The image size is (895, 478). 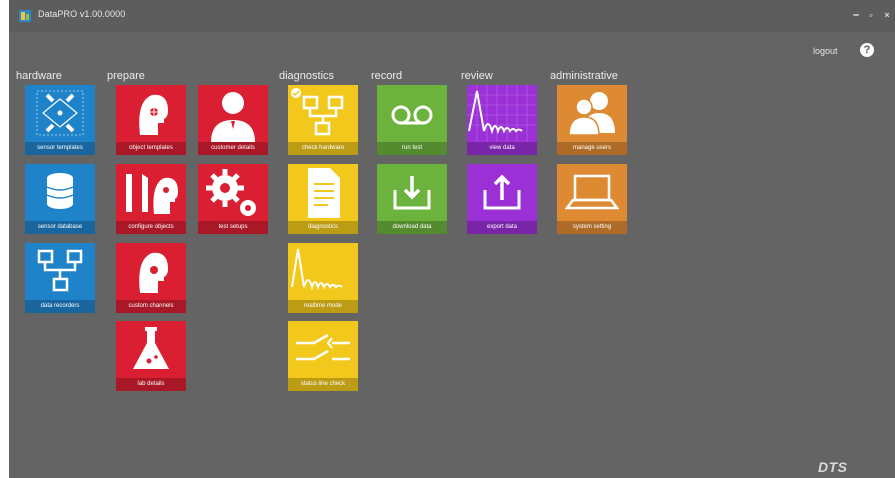 I want to click on tile-label: status line check, so click(x=323, y=384).